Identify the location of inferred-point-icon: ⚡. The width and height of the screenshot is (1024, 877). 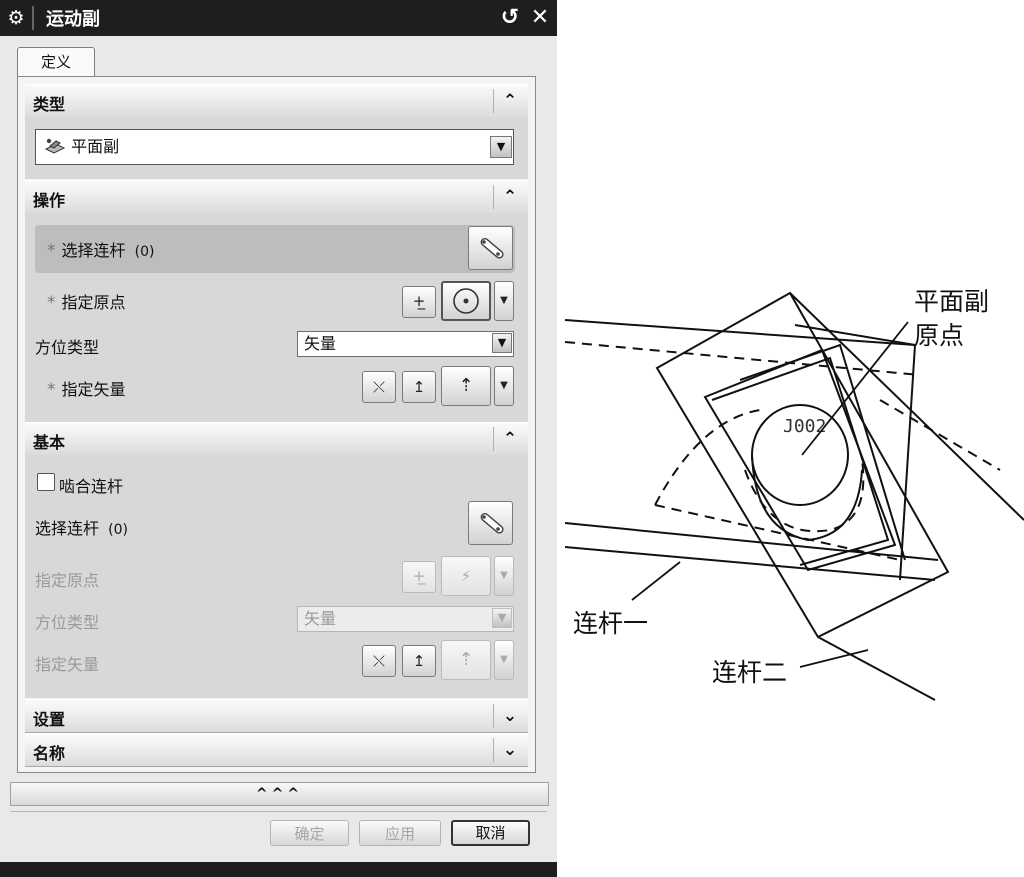
(466, 576).